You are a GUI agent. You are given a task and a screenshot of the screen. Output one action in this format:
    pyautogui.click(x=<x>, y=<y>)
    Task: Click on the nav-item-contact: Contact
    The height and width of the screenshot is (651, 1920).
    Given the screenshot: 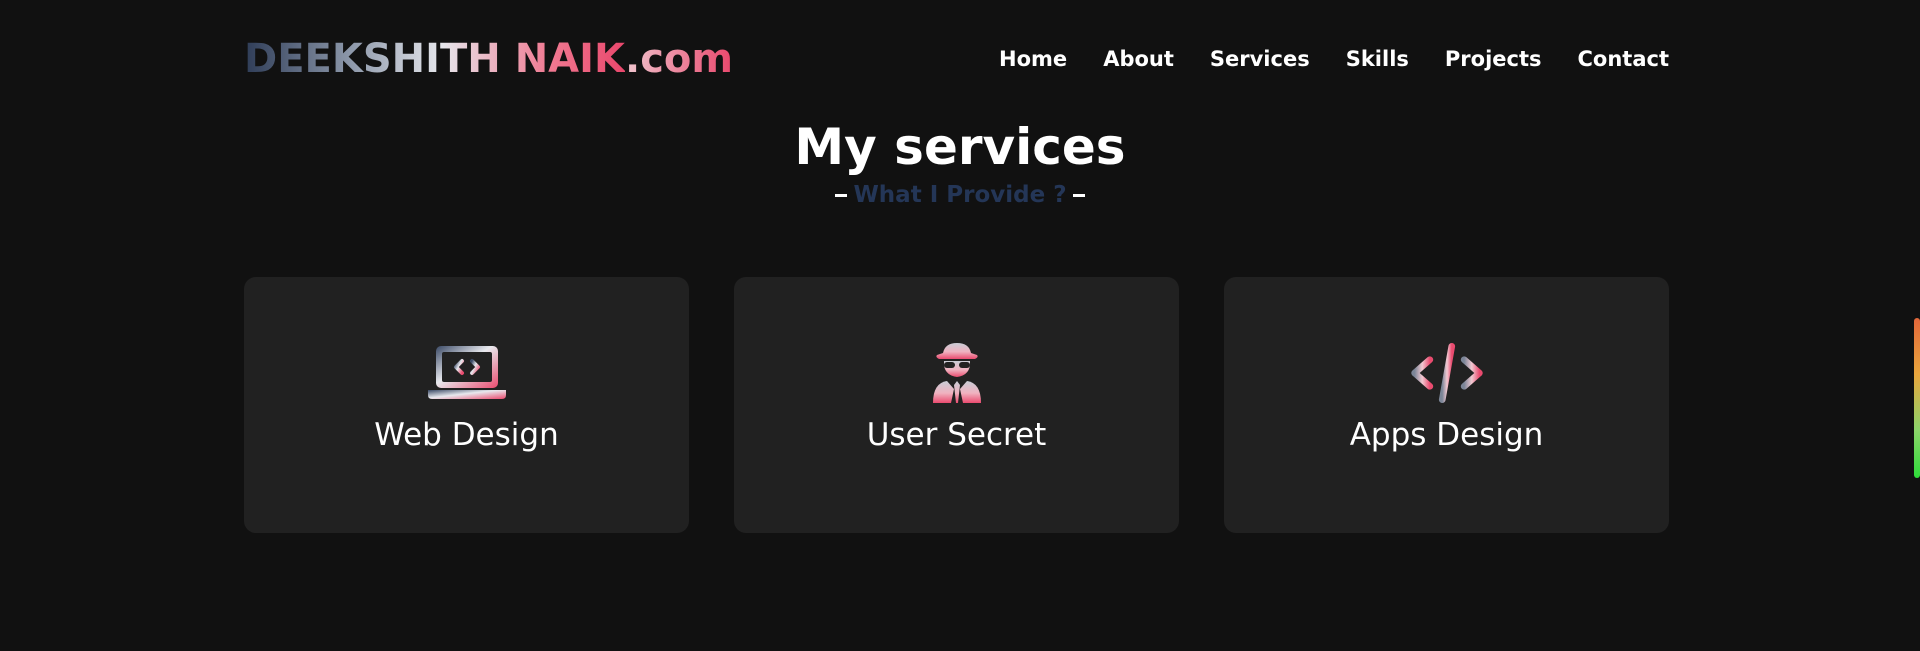 What is the action you would take?
    pyautogui.click(x=1624, y=59)
    